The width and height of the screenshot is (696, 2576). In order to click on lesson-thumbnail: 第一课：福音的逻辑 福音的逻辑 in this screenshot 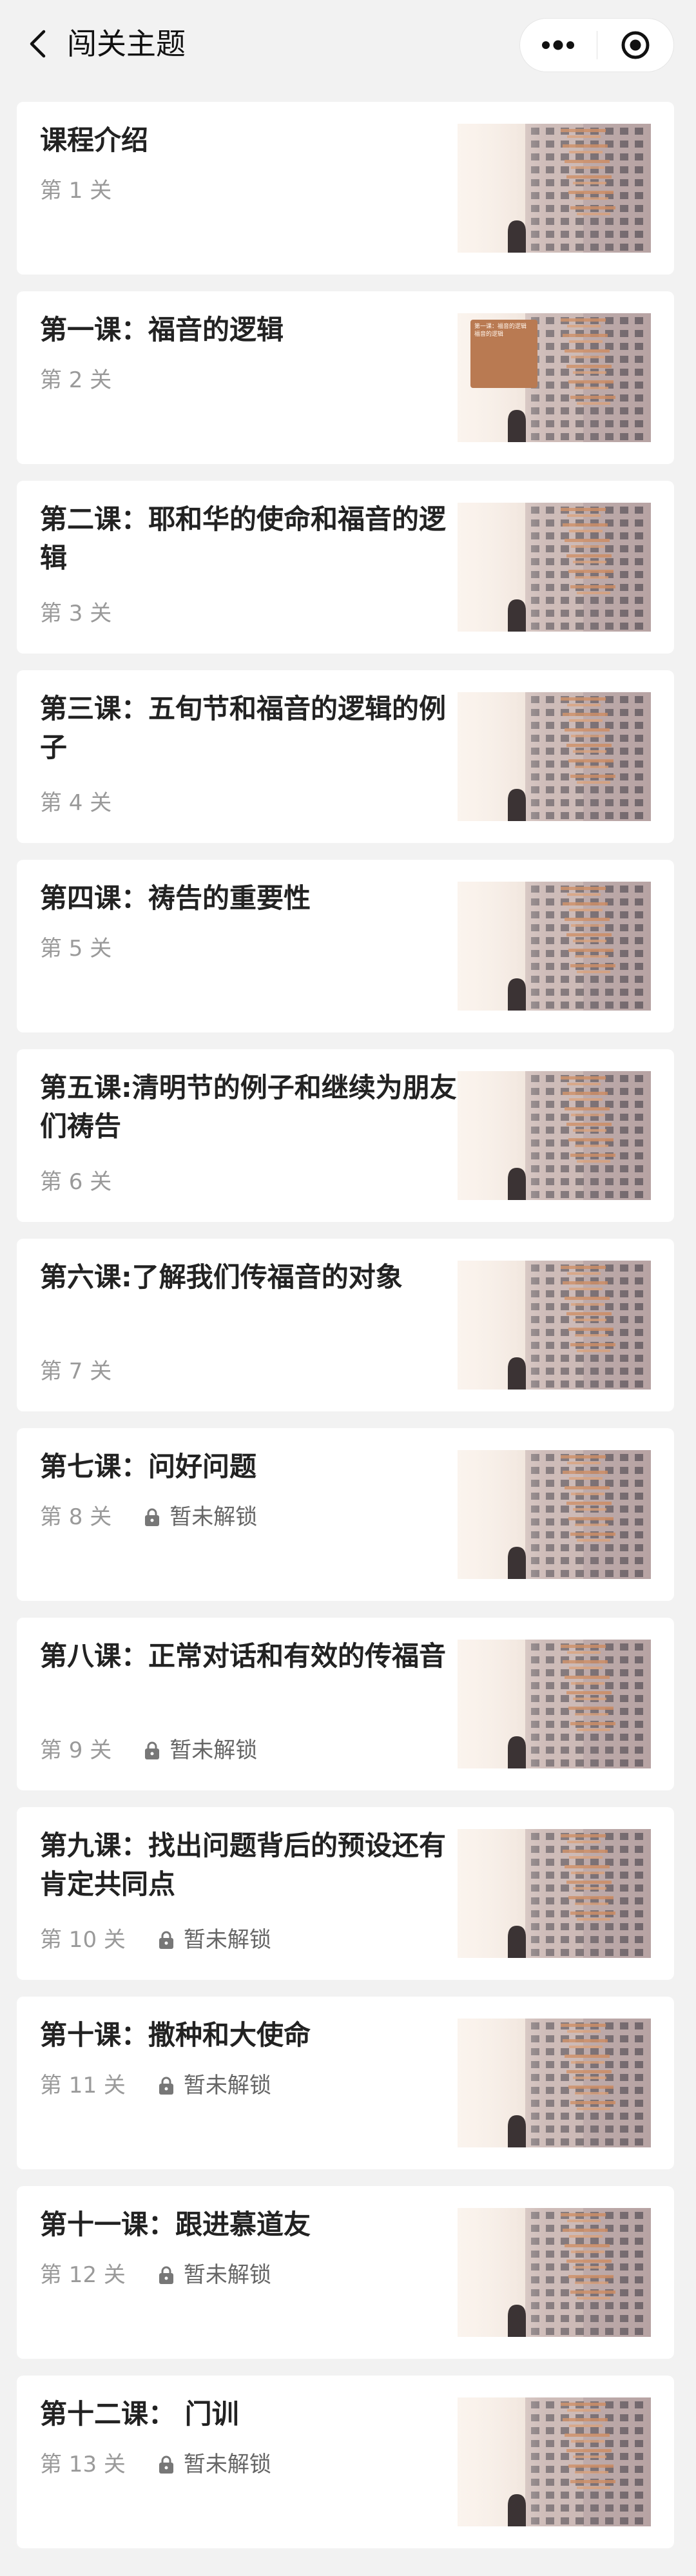, I will do `click(554, 377)`.